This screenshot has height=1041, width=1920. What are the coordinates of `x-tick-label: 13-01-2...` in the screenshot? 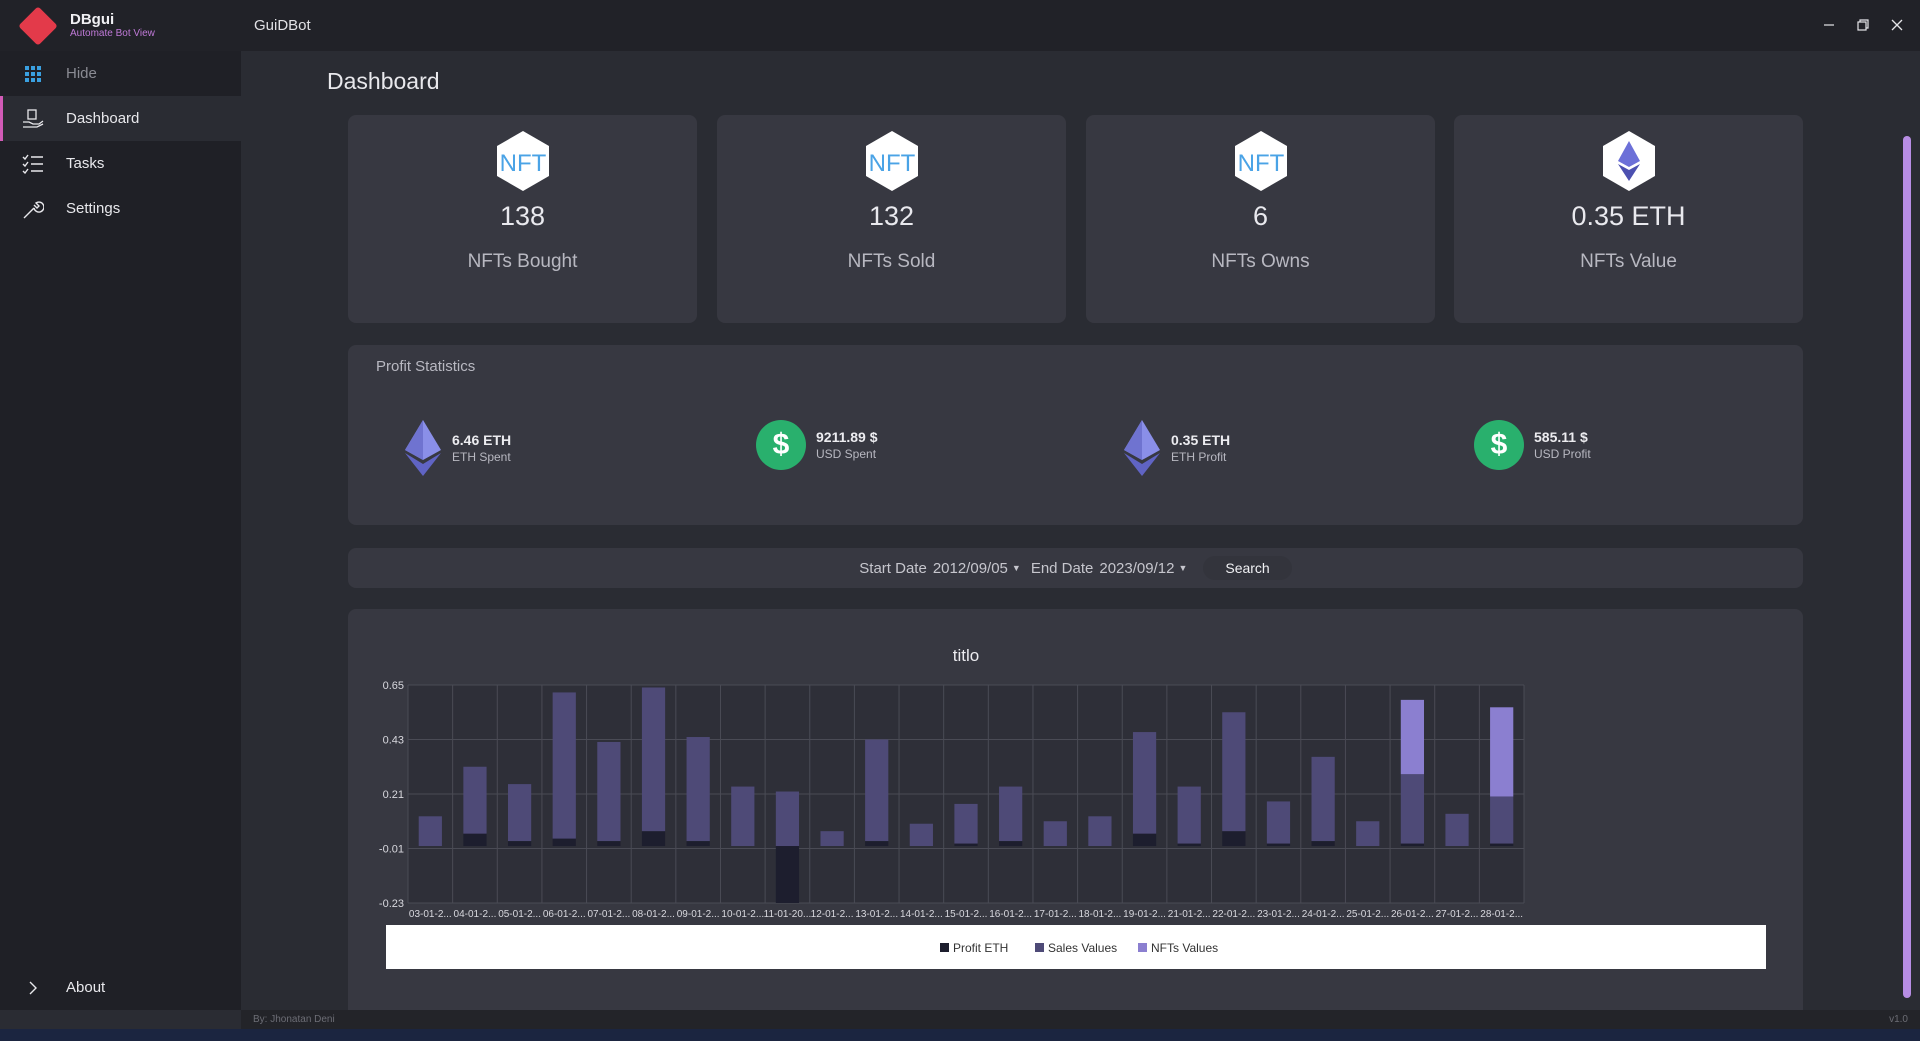 It's located at (876, 914).